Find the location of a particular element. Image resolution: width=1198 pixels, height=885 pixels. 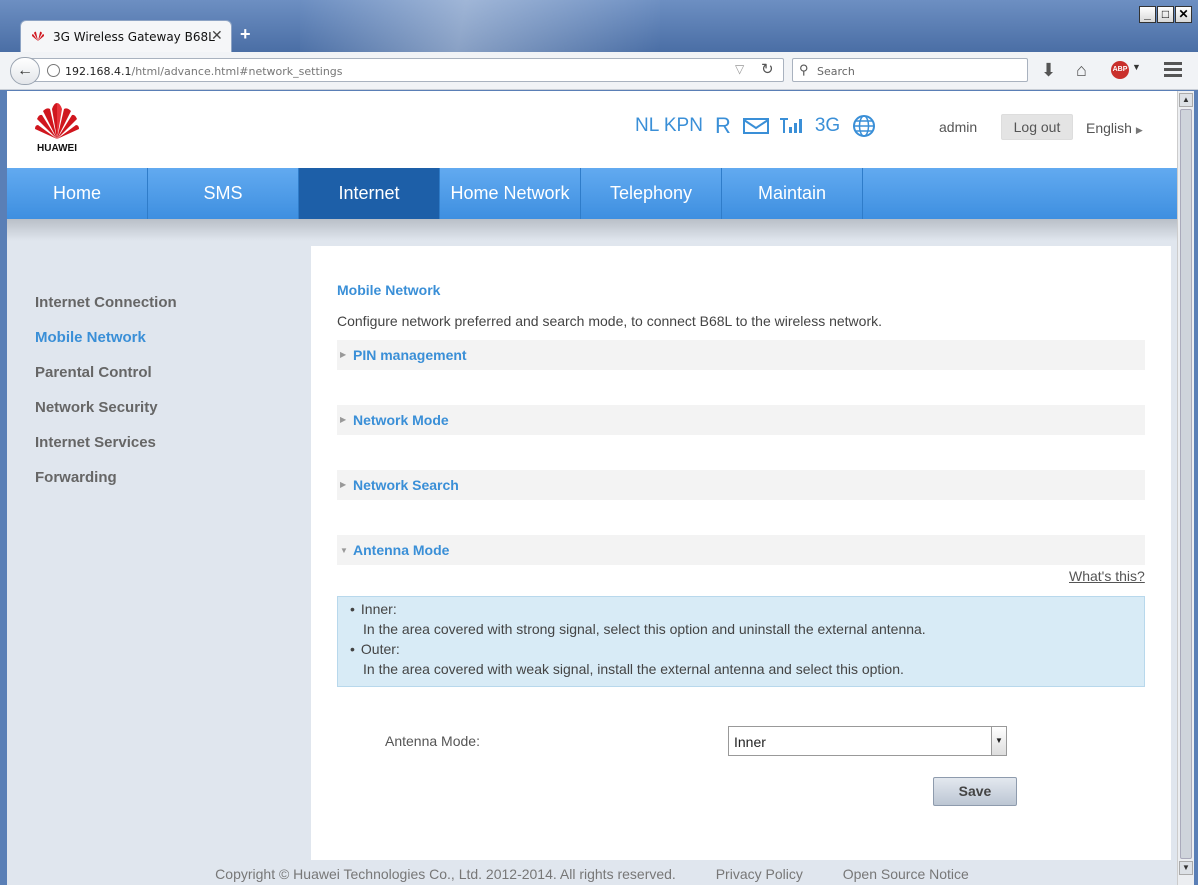

back-arrow-icon: ← is located at coordinates (25, 70).